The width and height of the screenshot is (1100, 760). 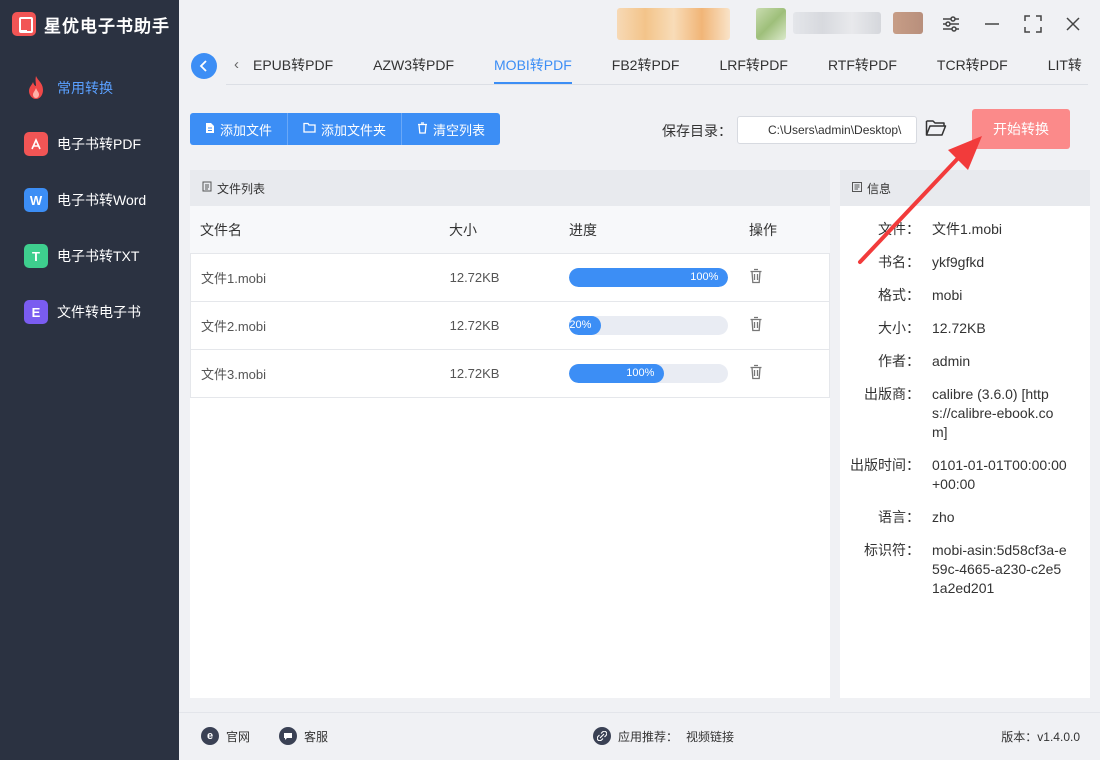 I want to click on progress-text: 20%, so click(x=580, y=325).